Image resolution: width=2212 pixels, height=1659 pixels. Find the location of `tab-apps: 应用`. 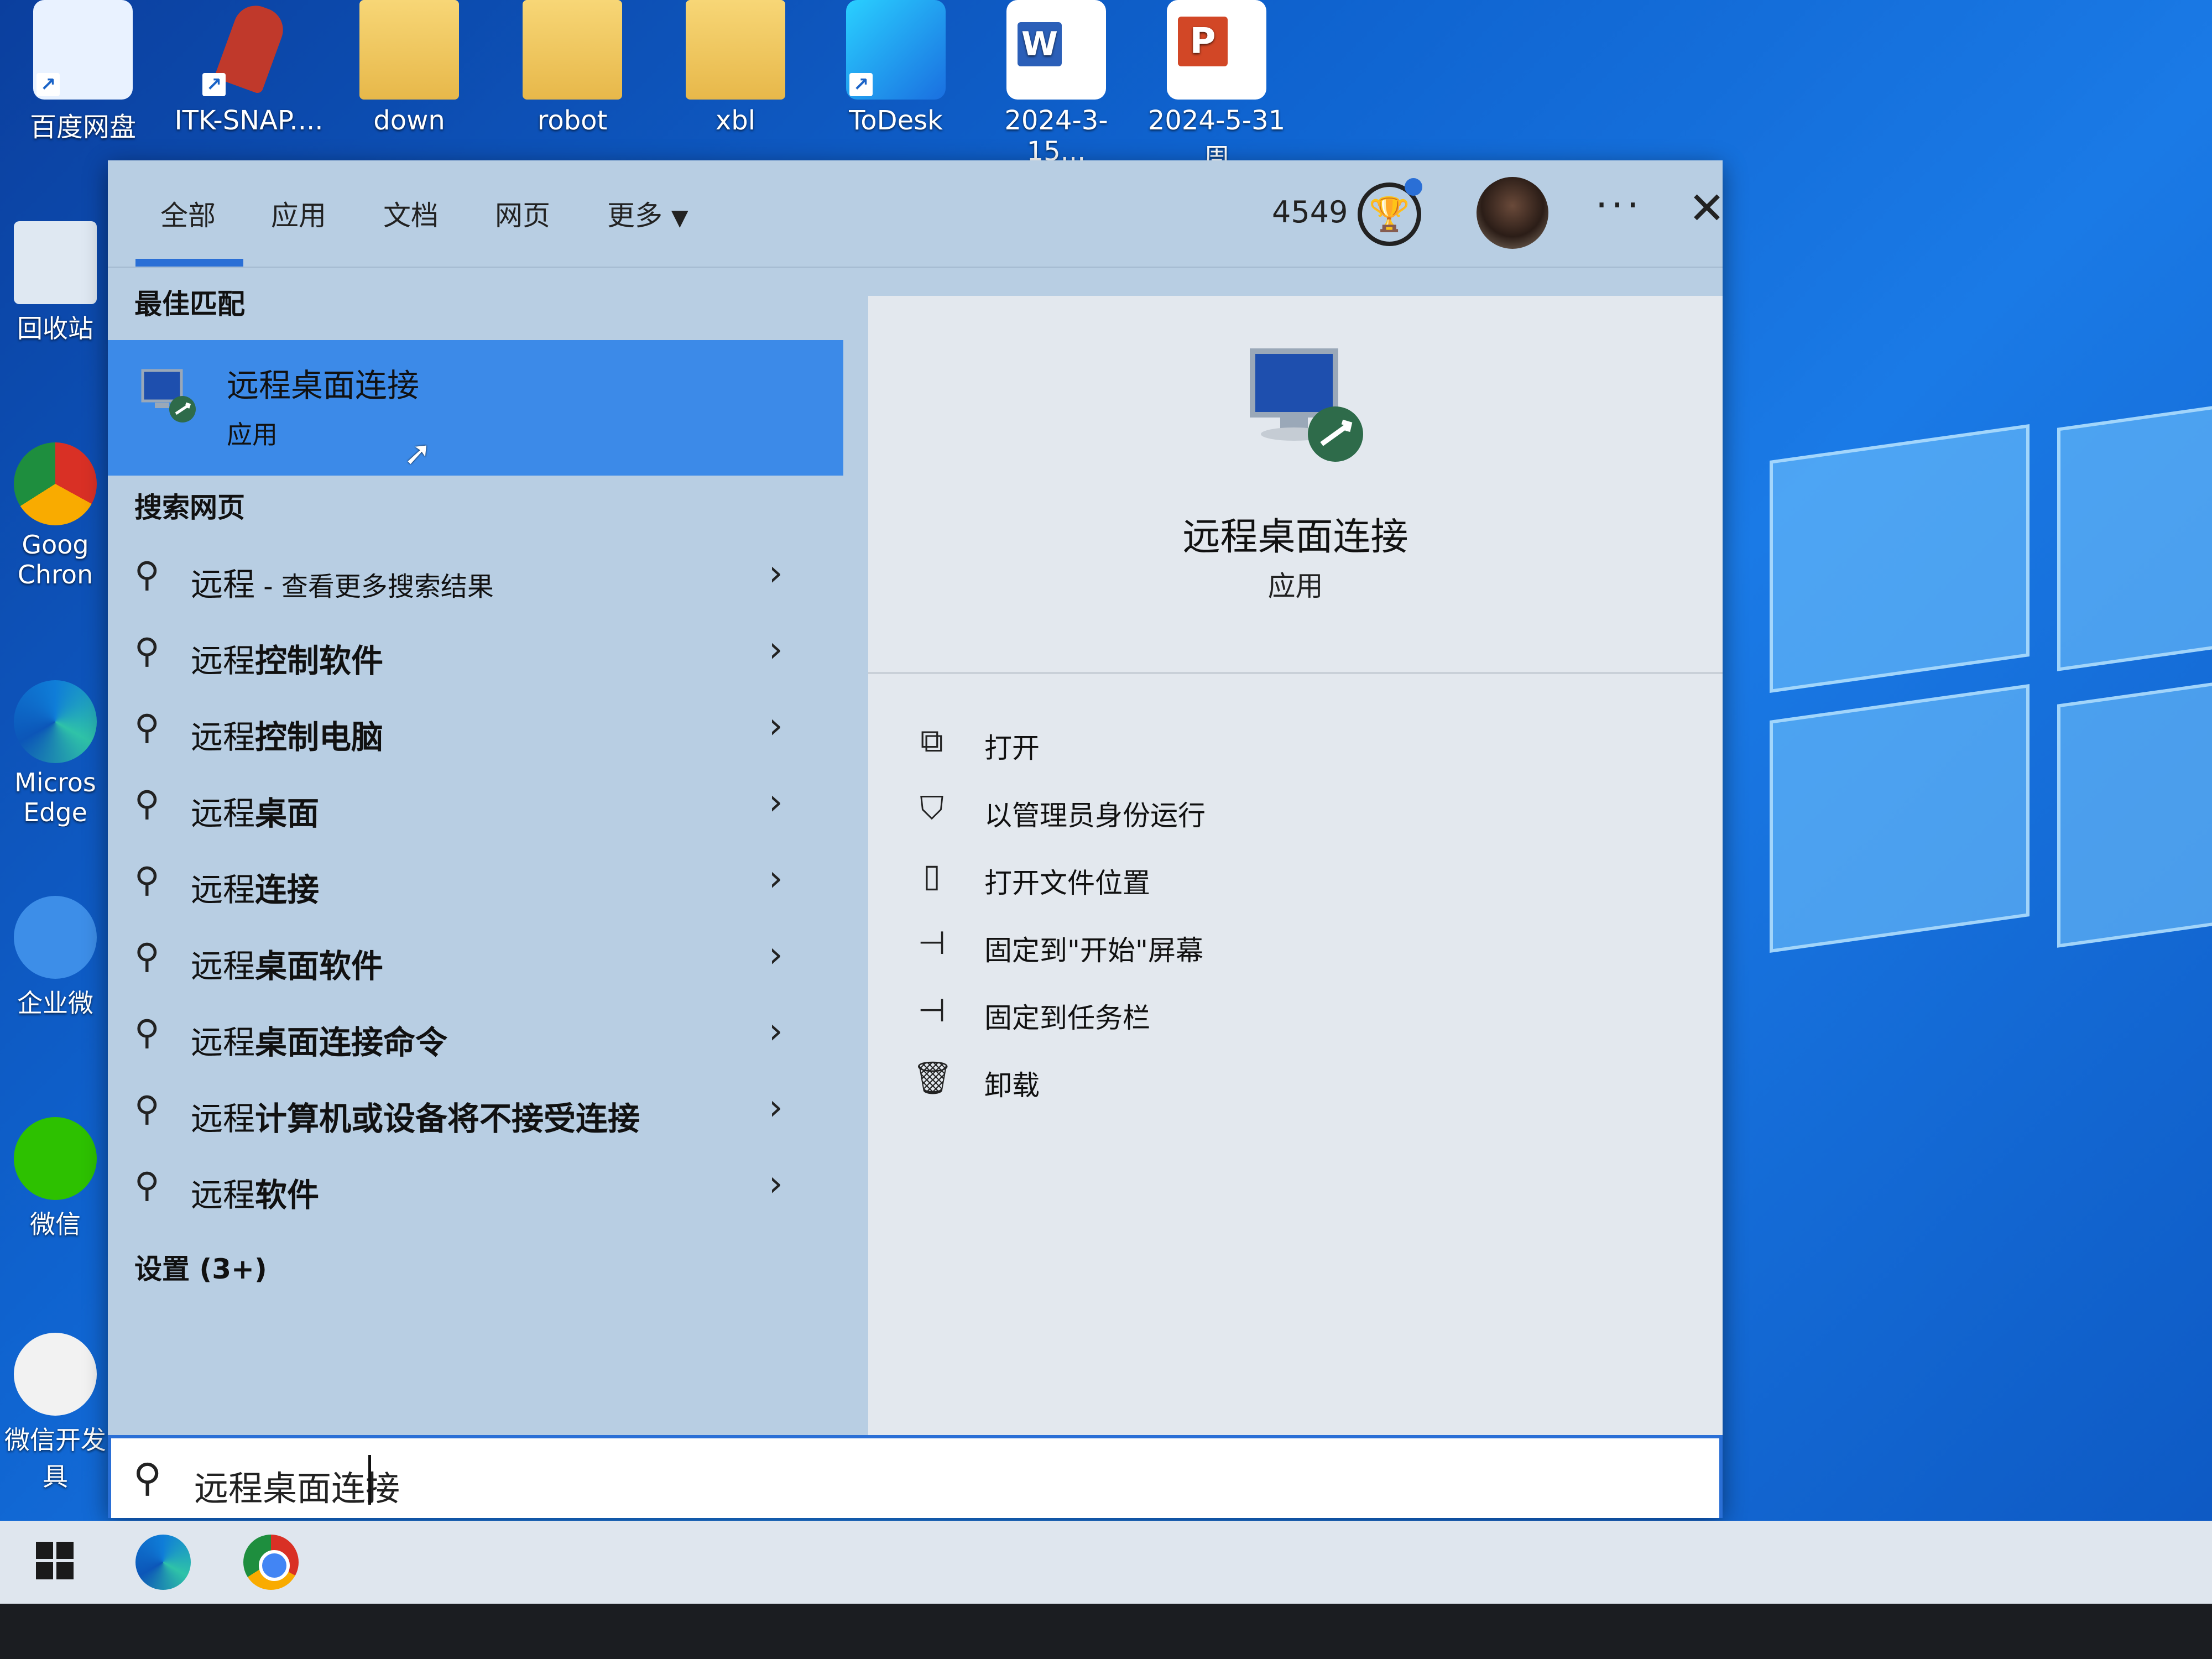

tab-apps: 应用 is located at coordinates (299, 214).